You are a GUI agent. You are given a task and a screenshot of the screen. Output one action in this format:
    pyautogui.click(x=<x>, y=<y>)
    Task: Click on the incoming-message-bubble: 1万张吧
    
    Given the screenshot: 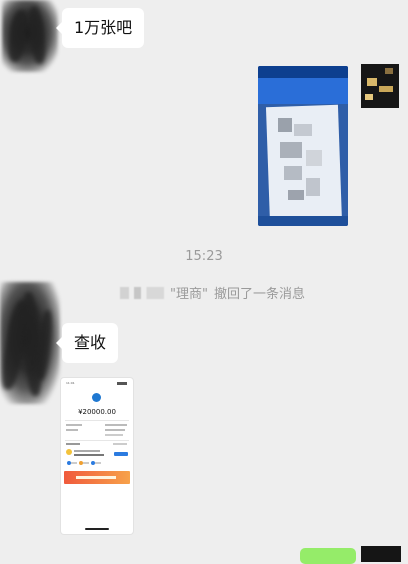 What is the action you would take?
    pyautogui.click(x=100, y=28)
    